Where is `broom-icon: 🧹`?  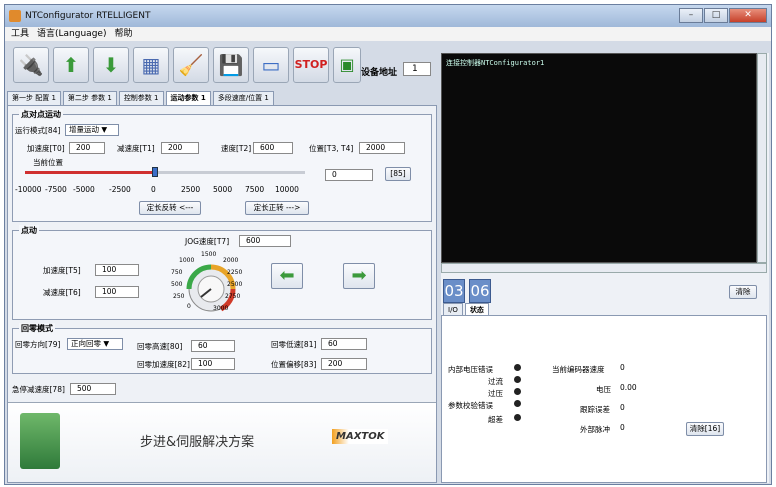
broom-icon: 🧹 is located at coordinates (191, 65).